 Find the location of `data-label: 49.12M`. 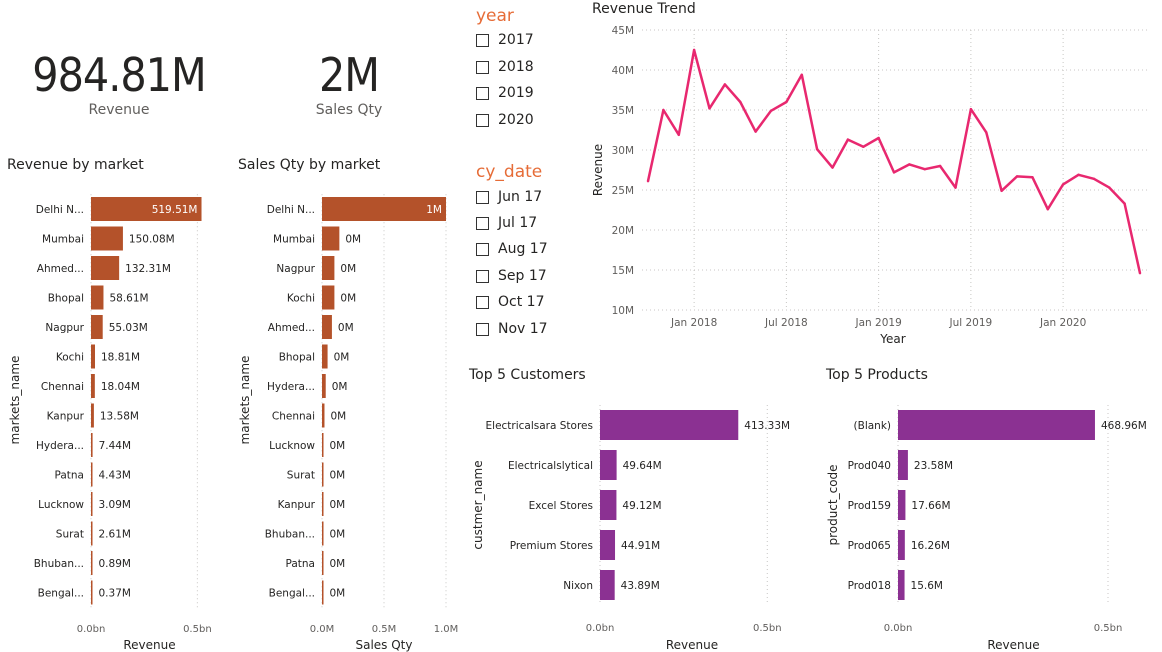

data-label: 49.12M is located at coordinates (641, 506).